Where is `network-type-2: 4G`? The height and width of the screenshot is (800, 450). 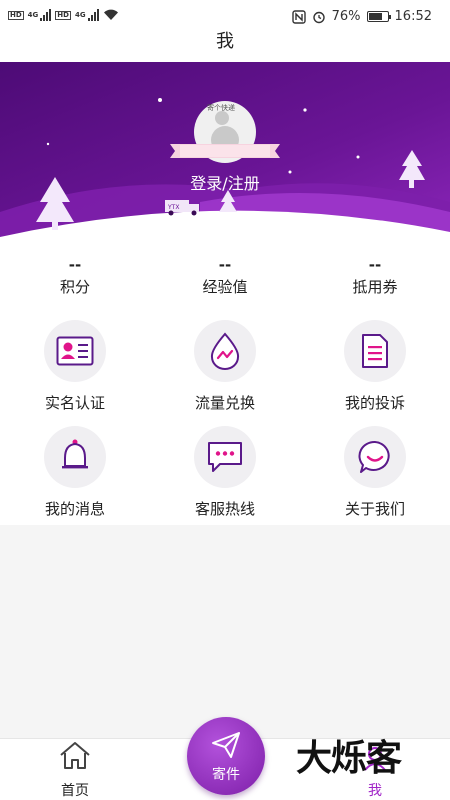 network-type-2: 4G is located at coordinates (80, 15).